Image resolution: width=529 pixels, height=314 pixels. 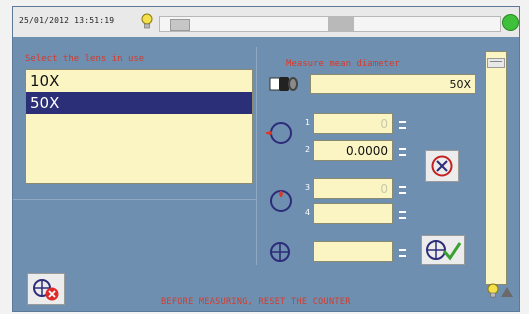 I want to click on top-slider-knob, so click(x=180, y=25).